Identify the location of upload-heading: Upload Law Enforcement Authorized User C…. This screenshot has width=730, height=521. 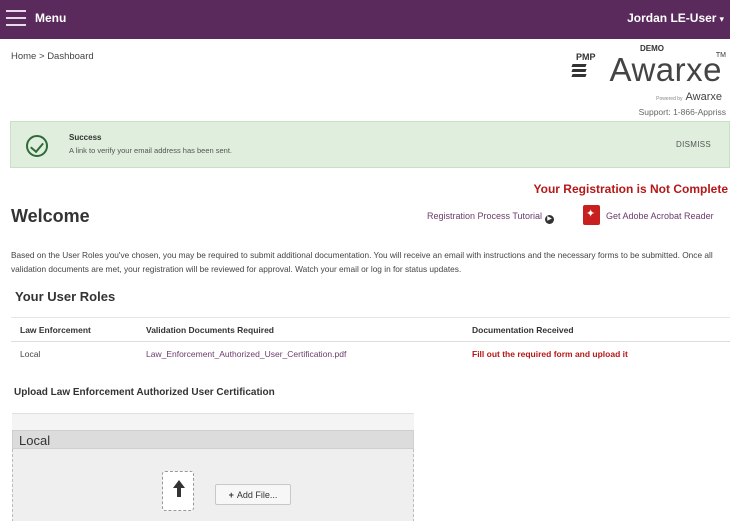
(144, 392).